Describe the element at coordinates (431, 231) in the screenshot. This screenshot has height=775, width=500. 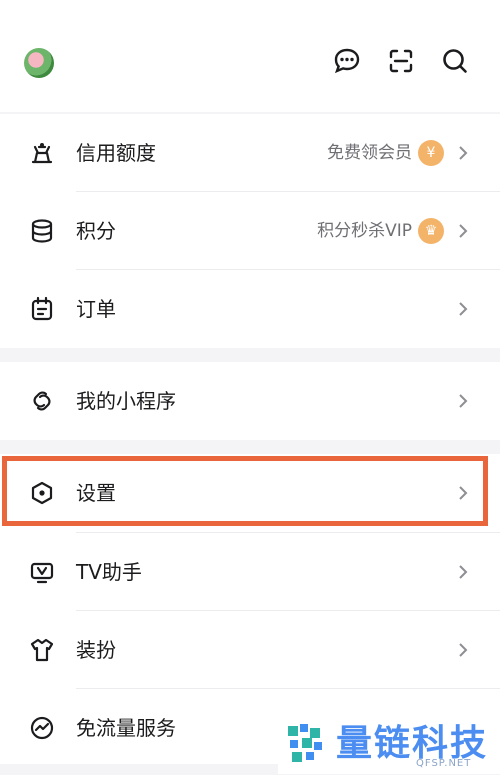
I see `crown-badge-icon: ♛` at that location.